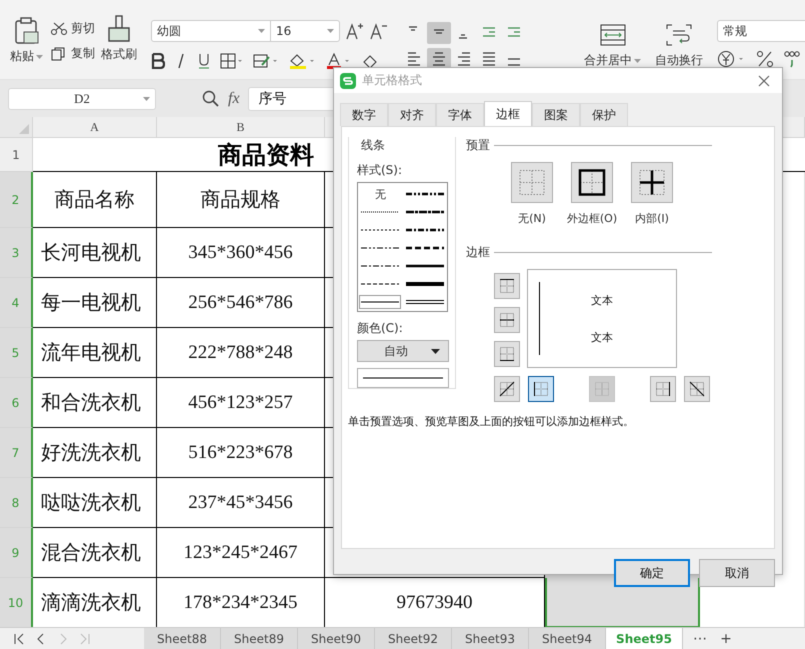 Image resolution: width=805 pixels, height=649 pixels. Describe the element at coordinates (241, 553) in the screenshot. I see `table-cell: 123*245*2467` at that location.